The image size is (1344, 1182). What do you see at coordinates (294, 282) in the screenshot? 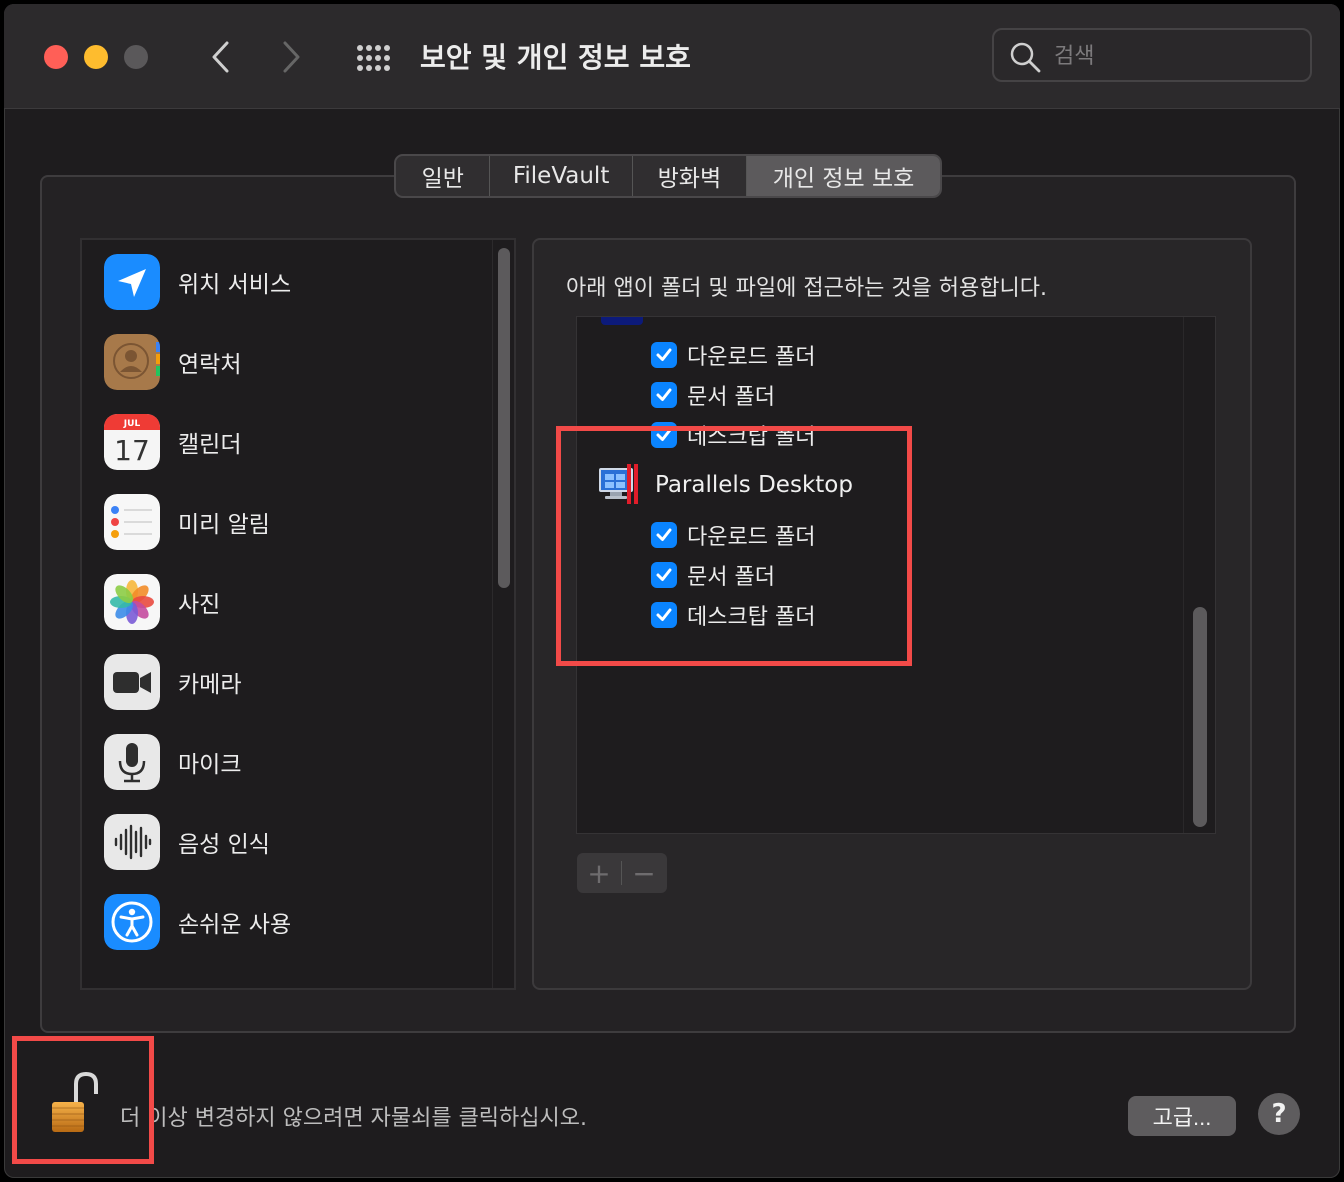
I see `sidebar-item-location-services: 위치 서비스` at bounding box center [294, 282].